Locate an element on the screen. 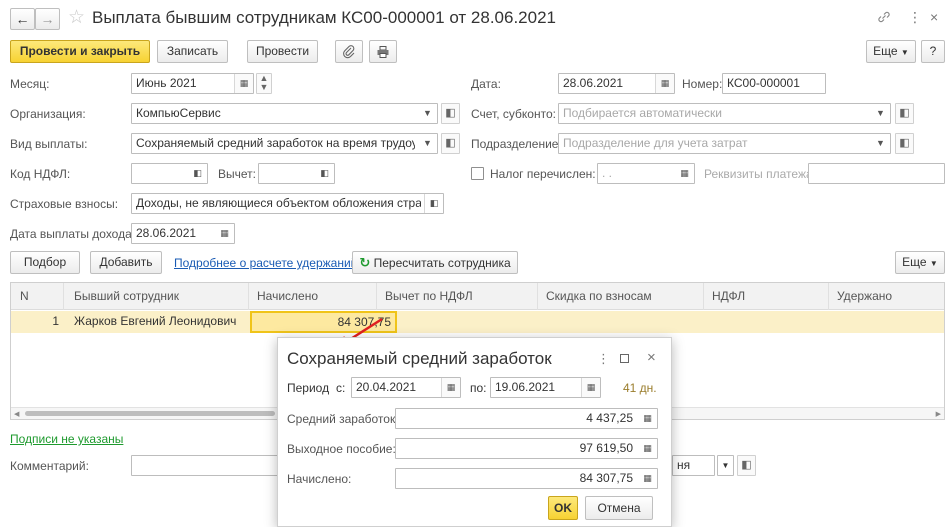 This screenshot has height=527, width=952. recalc-button: ↻ Пересчитать сотрудника is located at coordinates (435, 262).